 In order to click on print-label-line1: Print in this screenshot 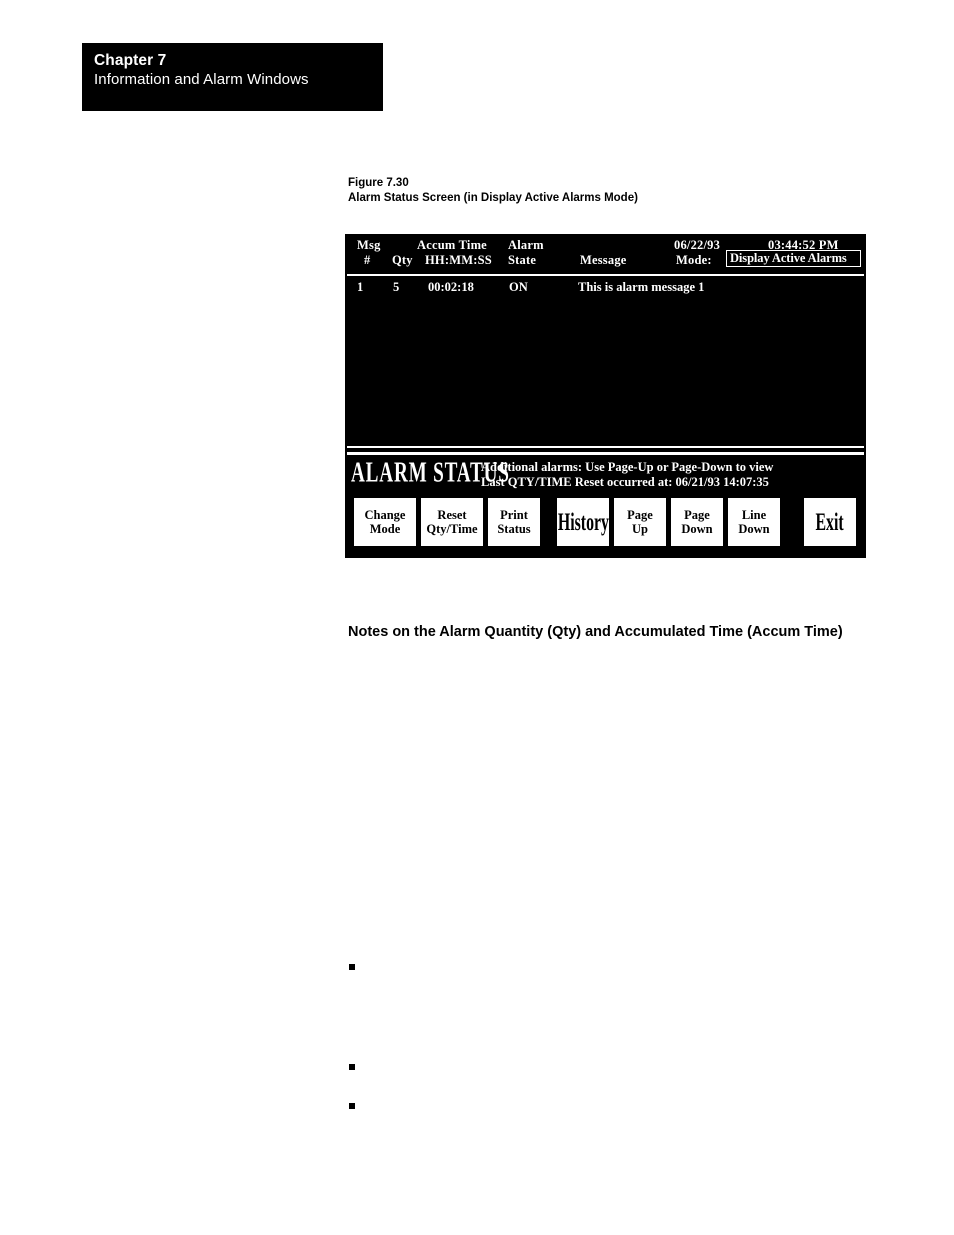, I will do `click(514, 515)`.